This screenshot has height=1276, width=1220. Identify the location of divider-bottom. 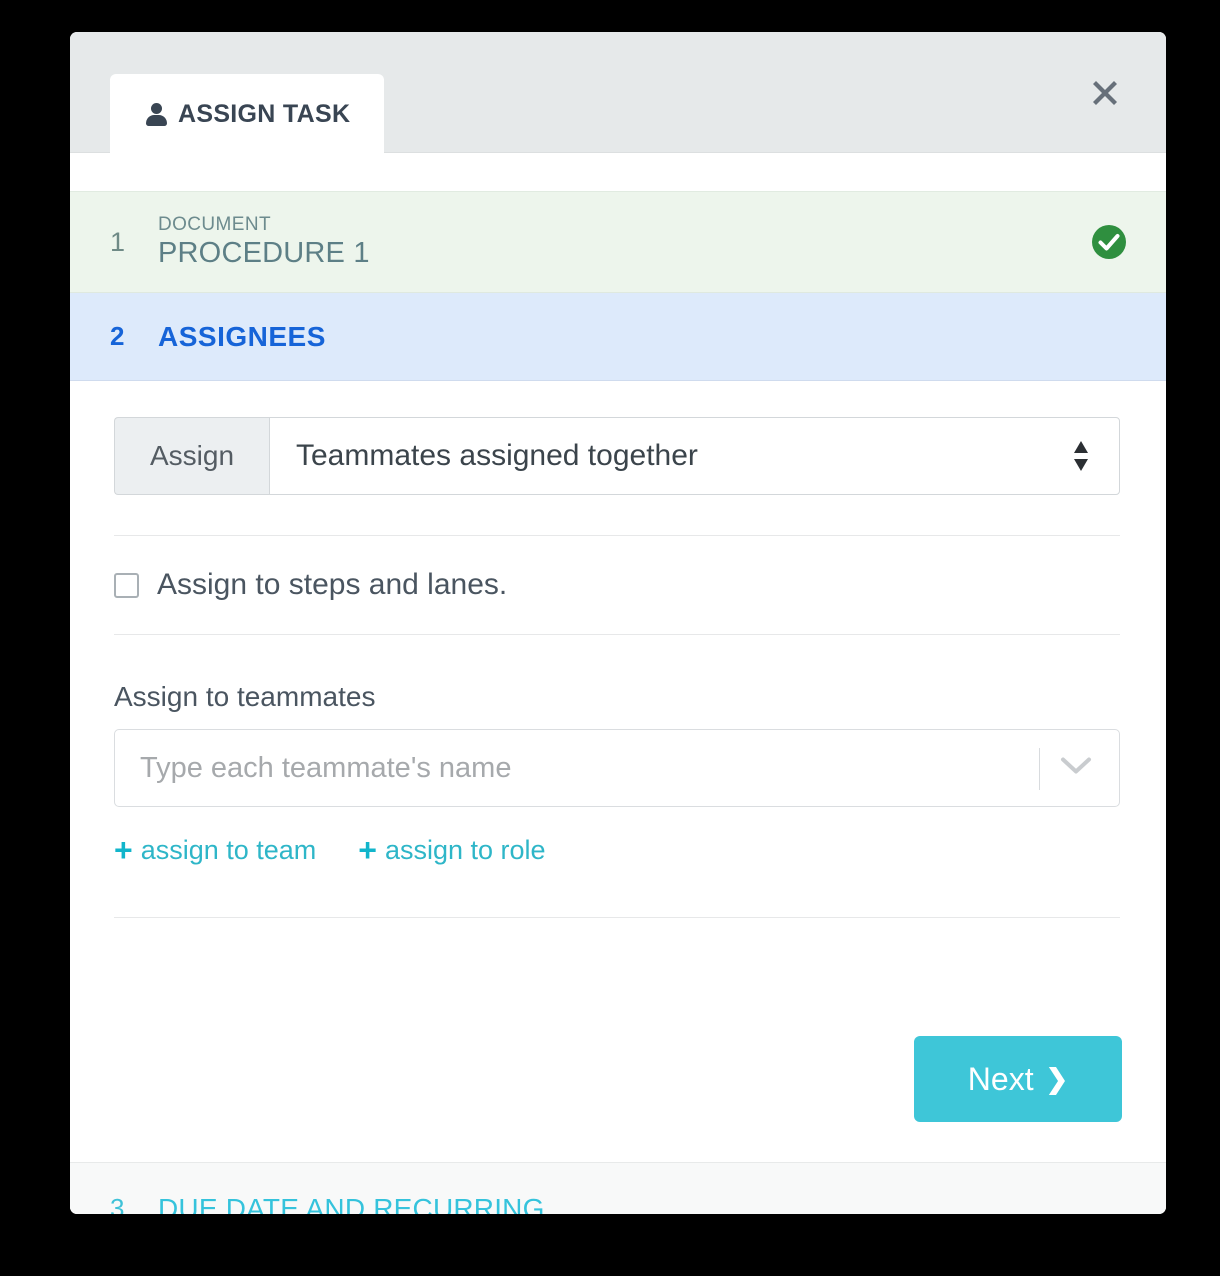
(617, 917).